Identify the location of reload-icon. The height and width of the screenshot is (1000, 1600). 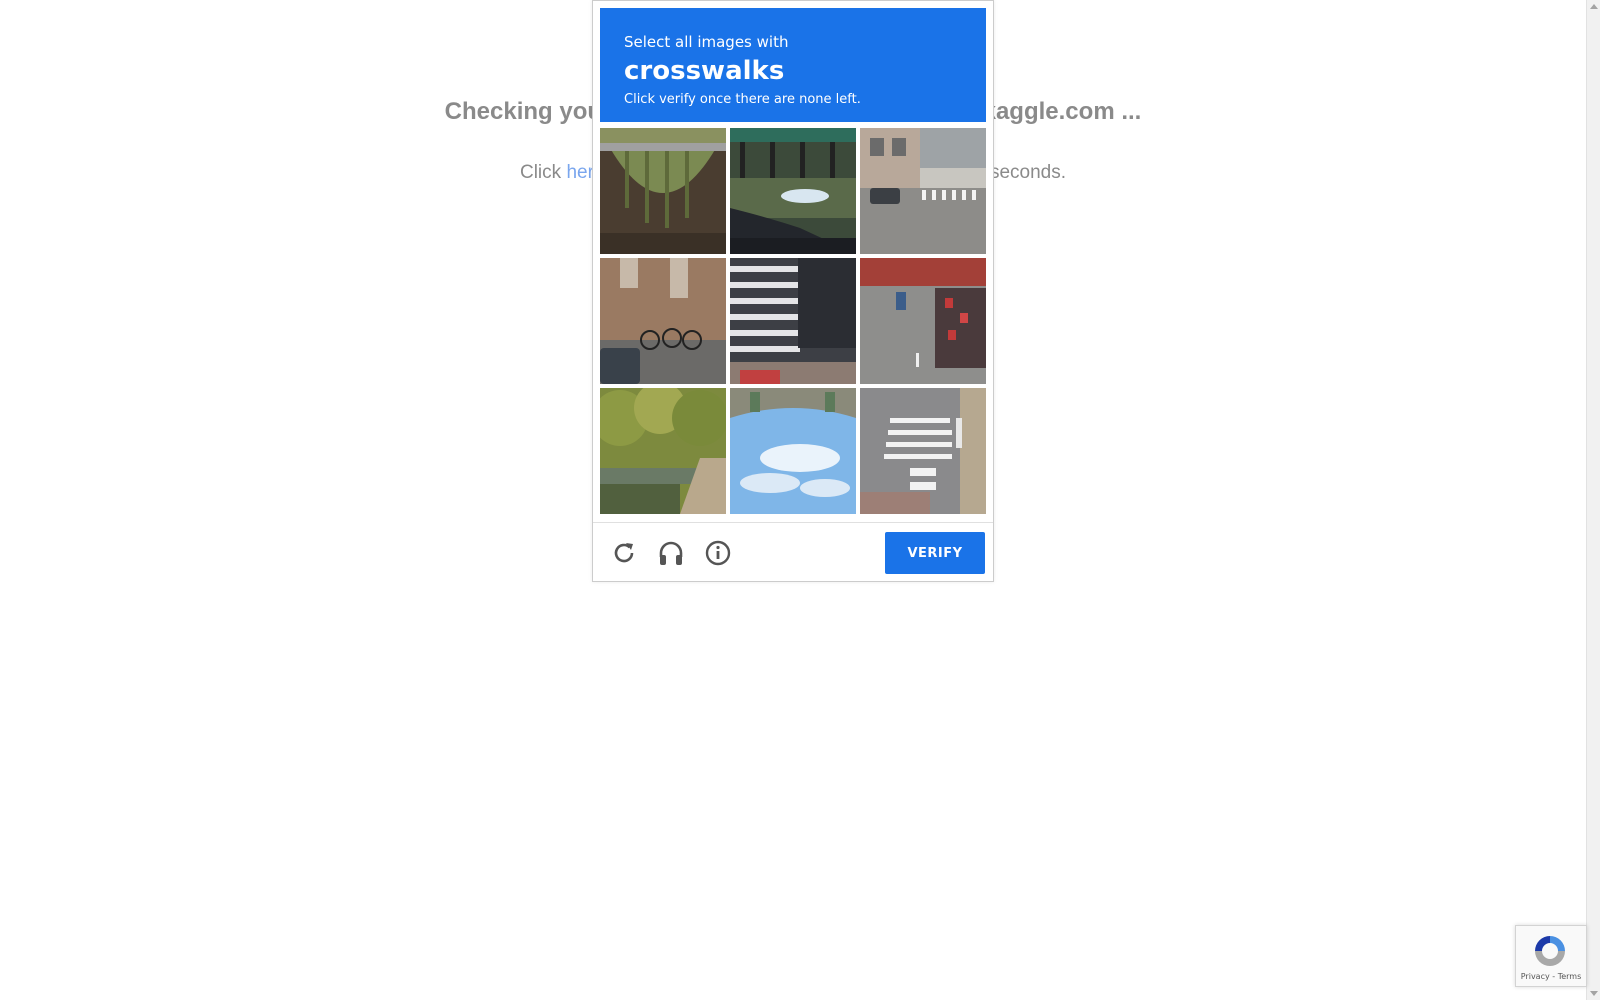
(624, 553).